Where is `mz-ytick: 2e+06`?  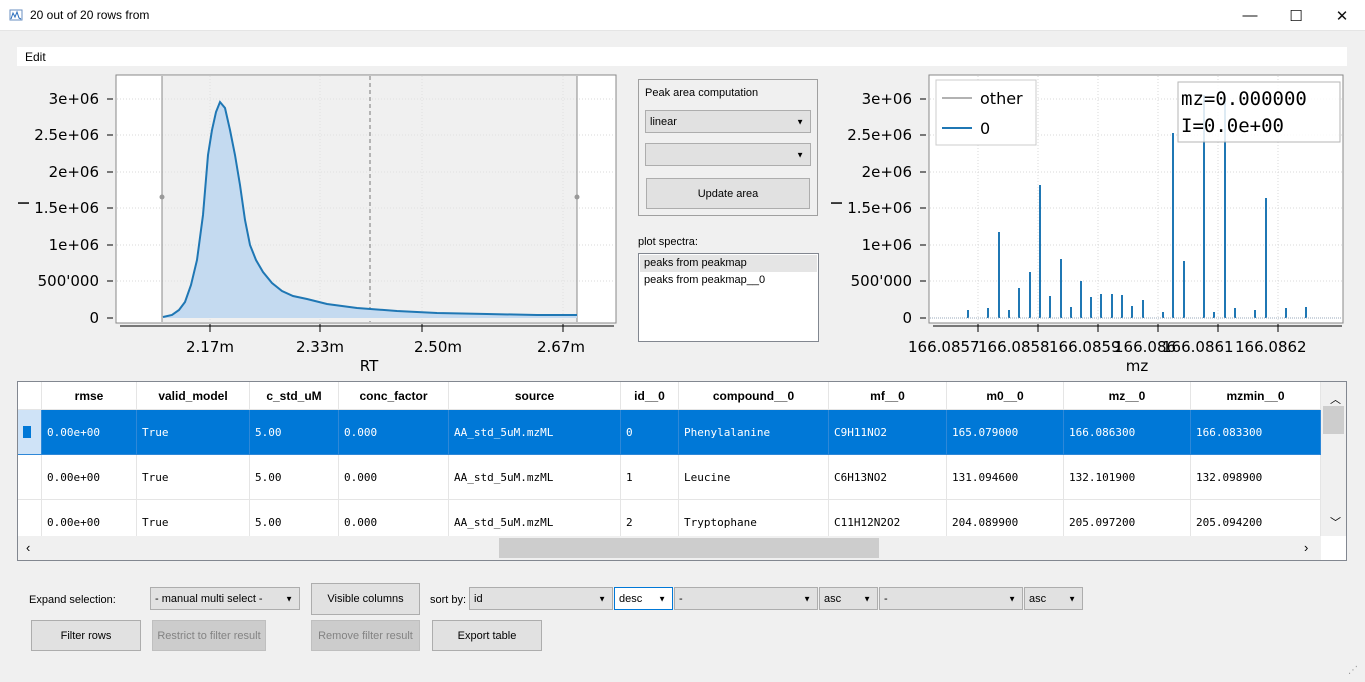 mz-ytick: 2e+06 is located at coordinates (887, 172).